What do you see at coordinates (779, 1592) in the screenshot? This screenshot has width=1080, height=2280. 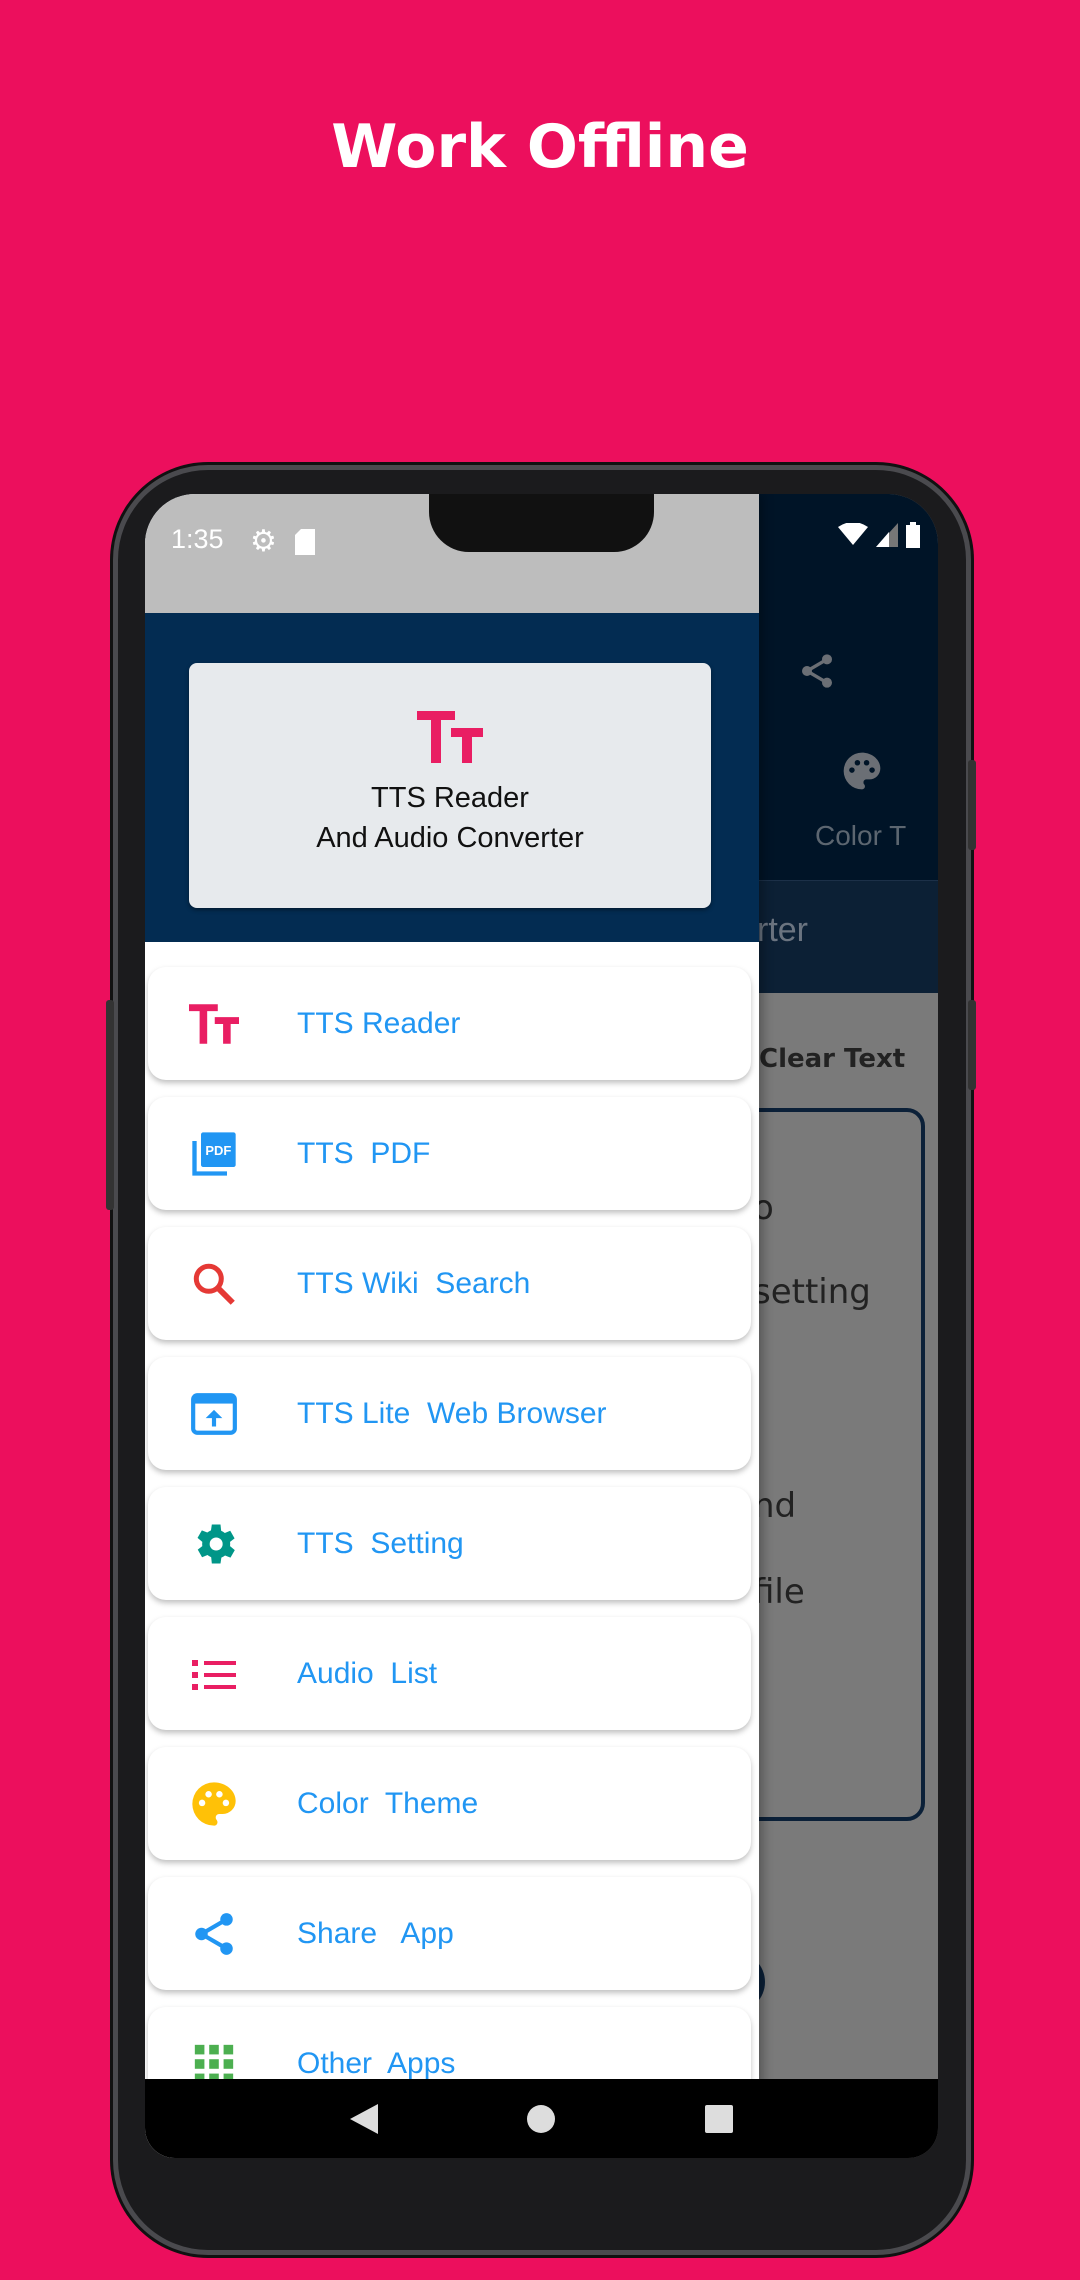 I see `text-fragment: file` at bounding box center [779, 1592].